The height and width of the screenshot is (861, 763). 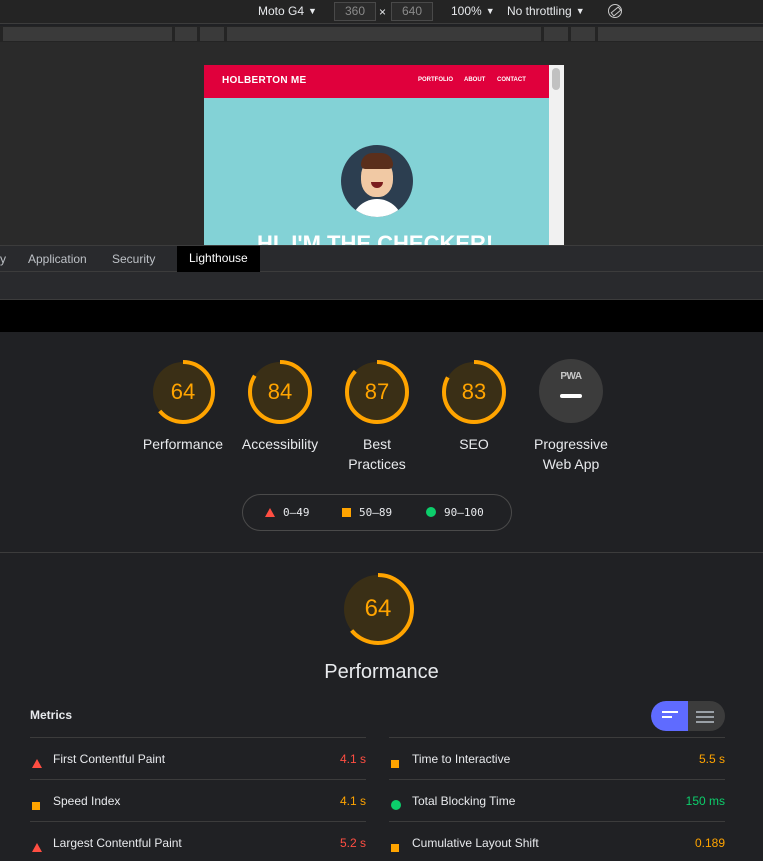 I want to click on gauge-pwa: PWA Progressive Web App, so click(x=571, y=416).